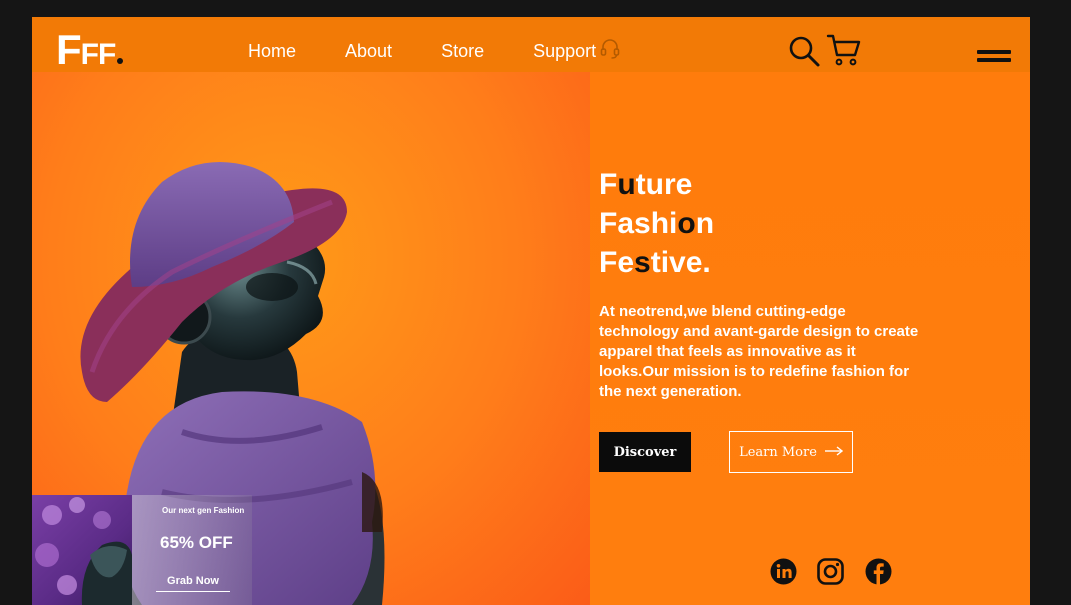  Describe the element at coordinates (878, 574) in the screenshot. I see `facebook-icon` at that location.